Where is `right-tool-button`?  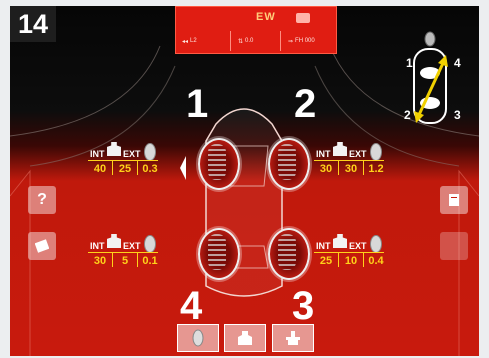
right-tool-button is located at coordinates (454, 200).